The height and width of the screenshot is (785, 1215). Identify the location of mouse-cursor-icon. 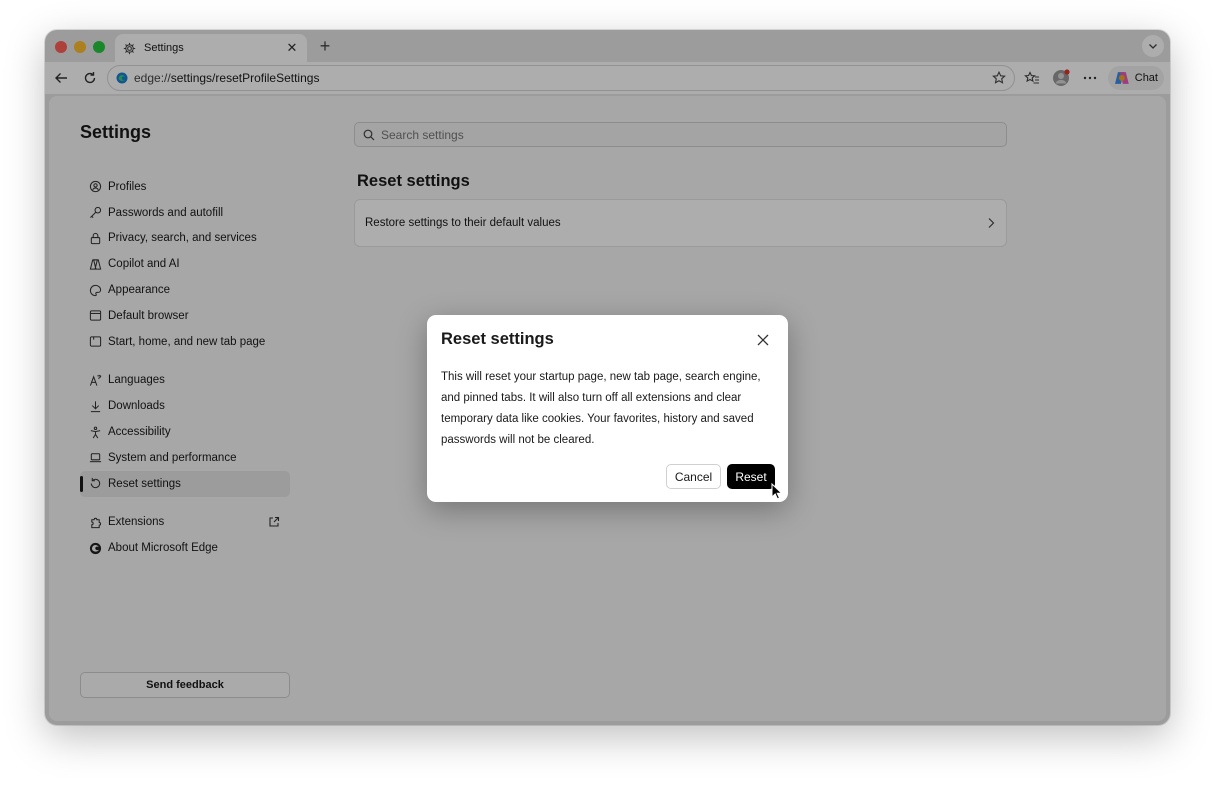
(777, 491).